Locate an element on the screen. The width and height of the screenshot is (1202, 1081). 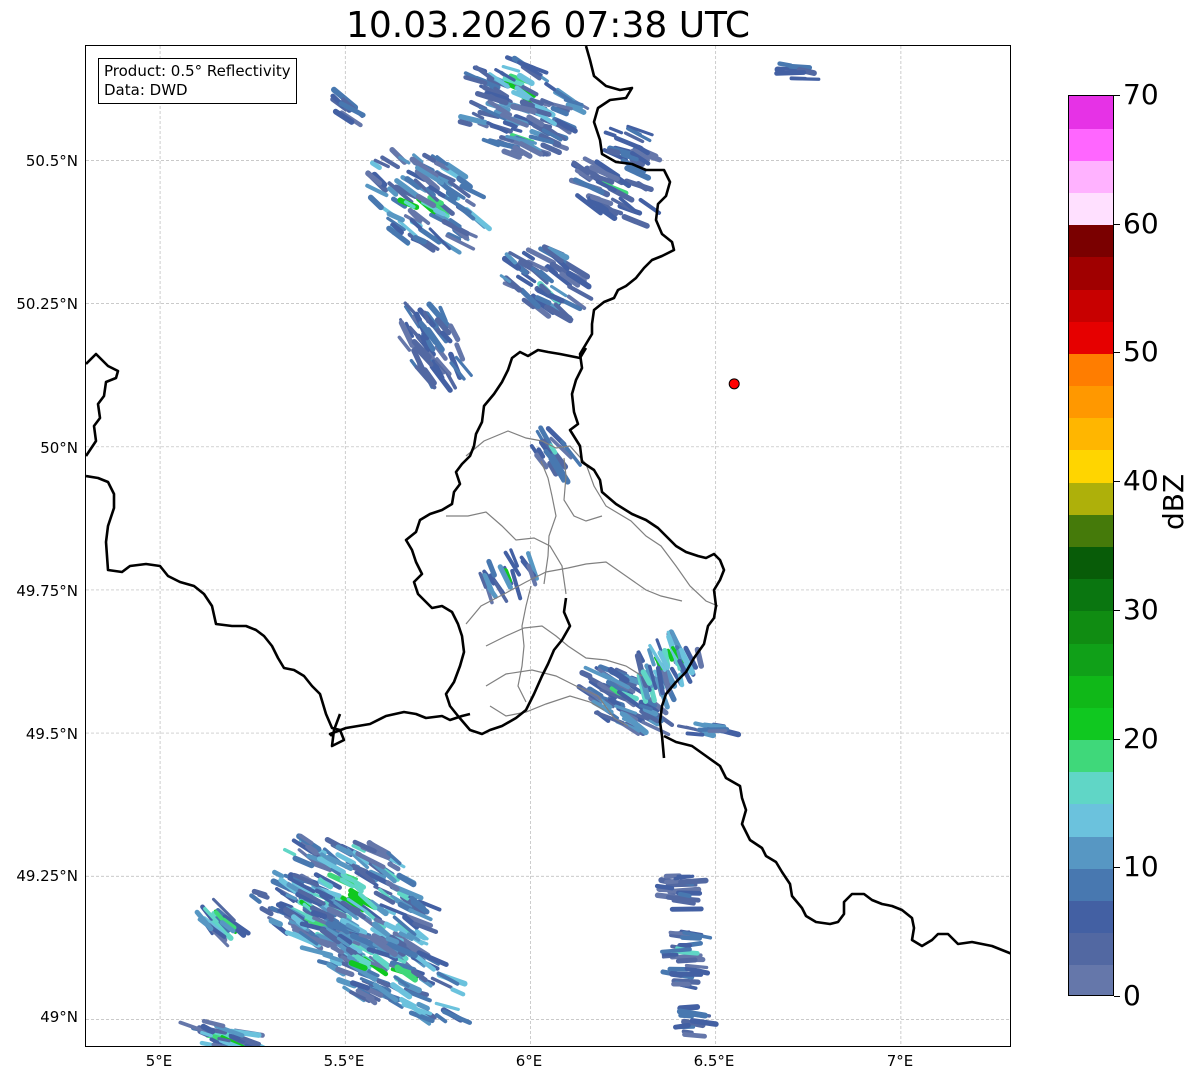
lat-label: 49.5°N is located at coordinates (51, 734).